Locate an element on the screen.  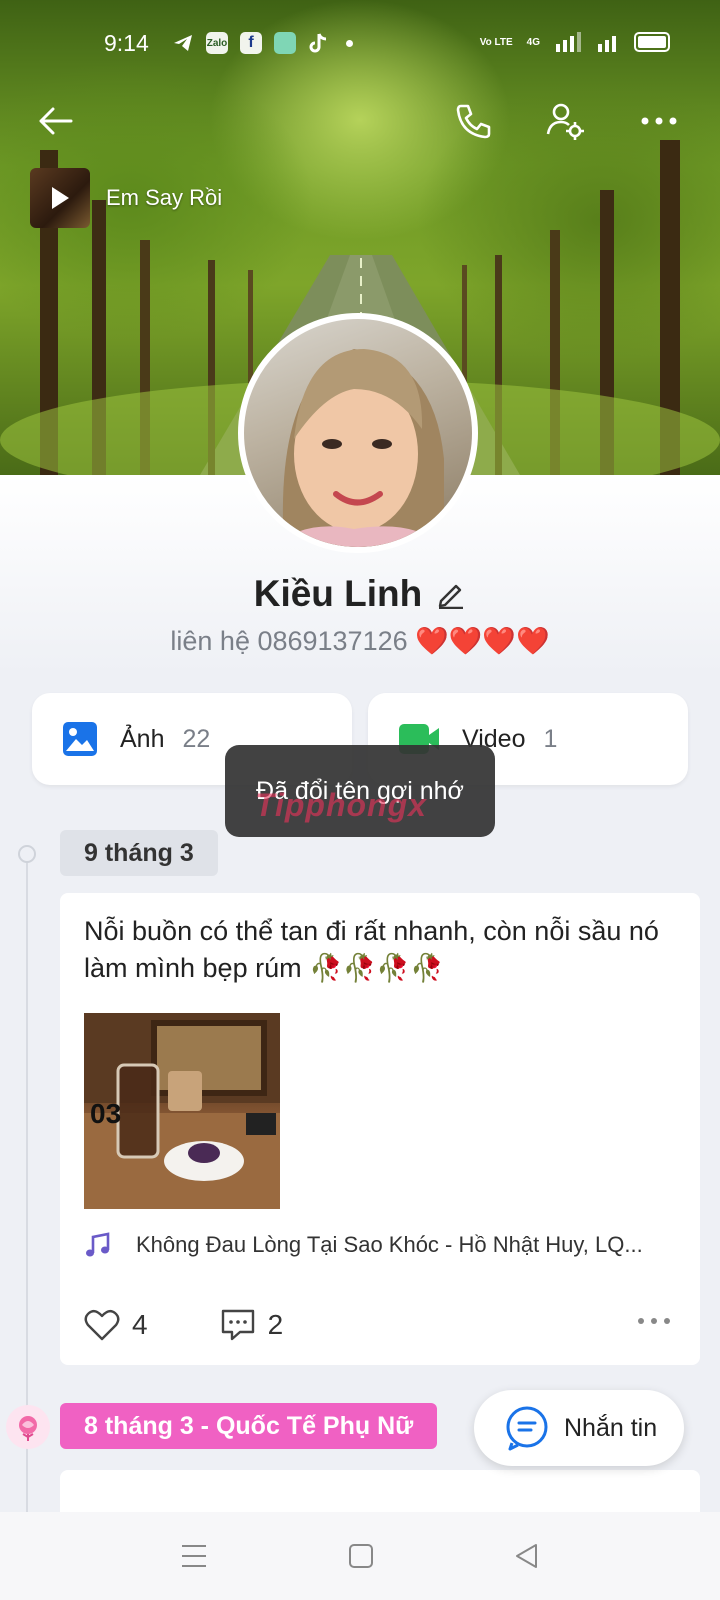
more-icon is located at coordinates (659, 121).